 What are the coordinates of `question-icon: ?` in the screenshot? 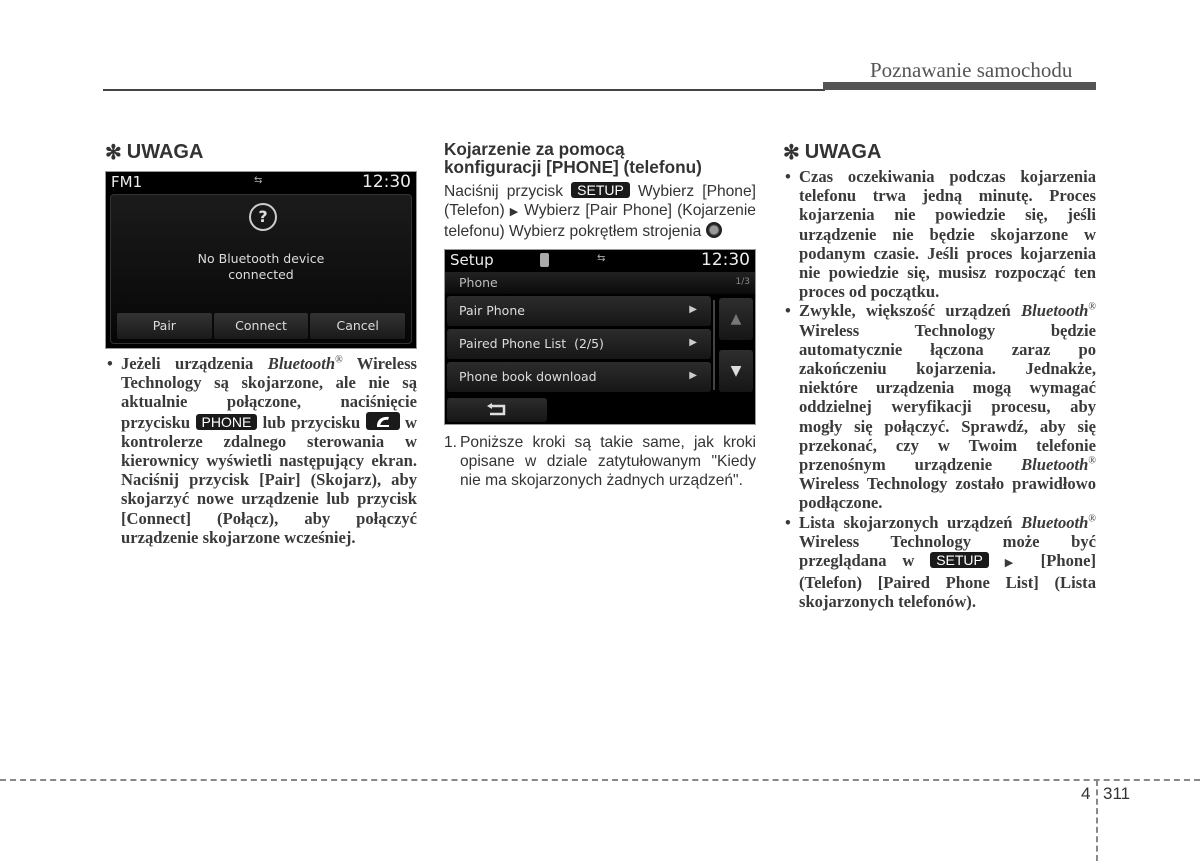 It's located at (263, 217).